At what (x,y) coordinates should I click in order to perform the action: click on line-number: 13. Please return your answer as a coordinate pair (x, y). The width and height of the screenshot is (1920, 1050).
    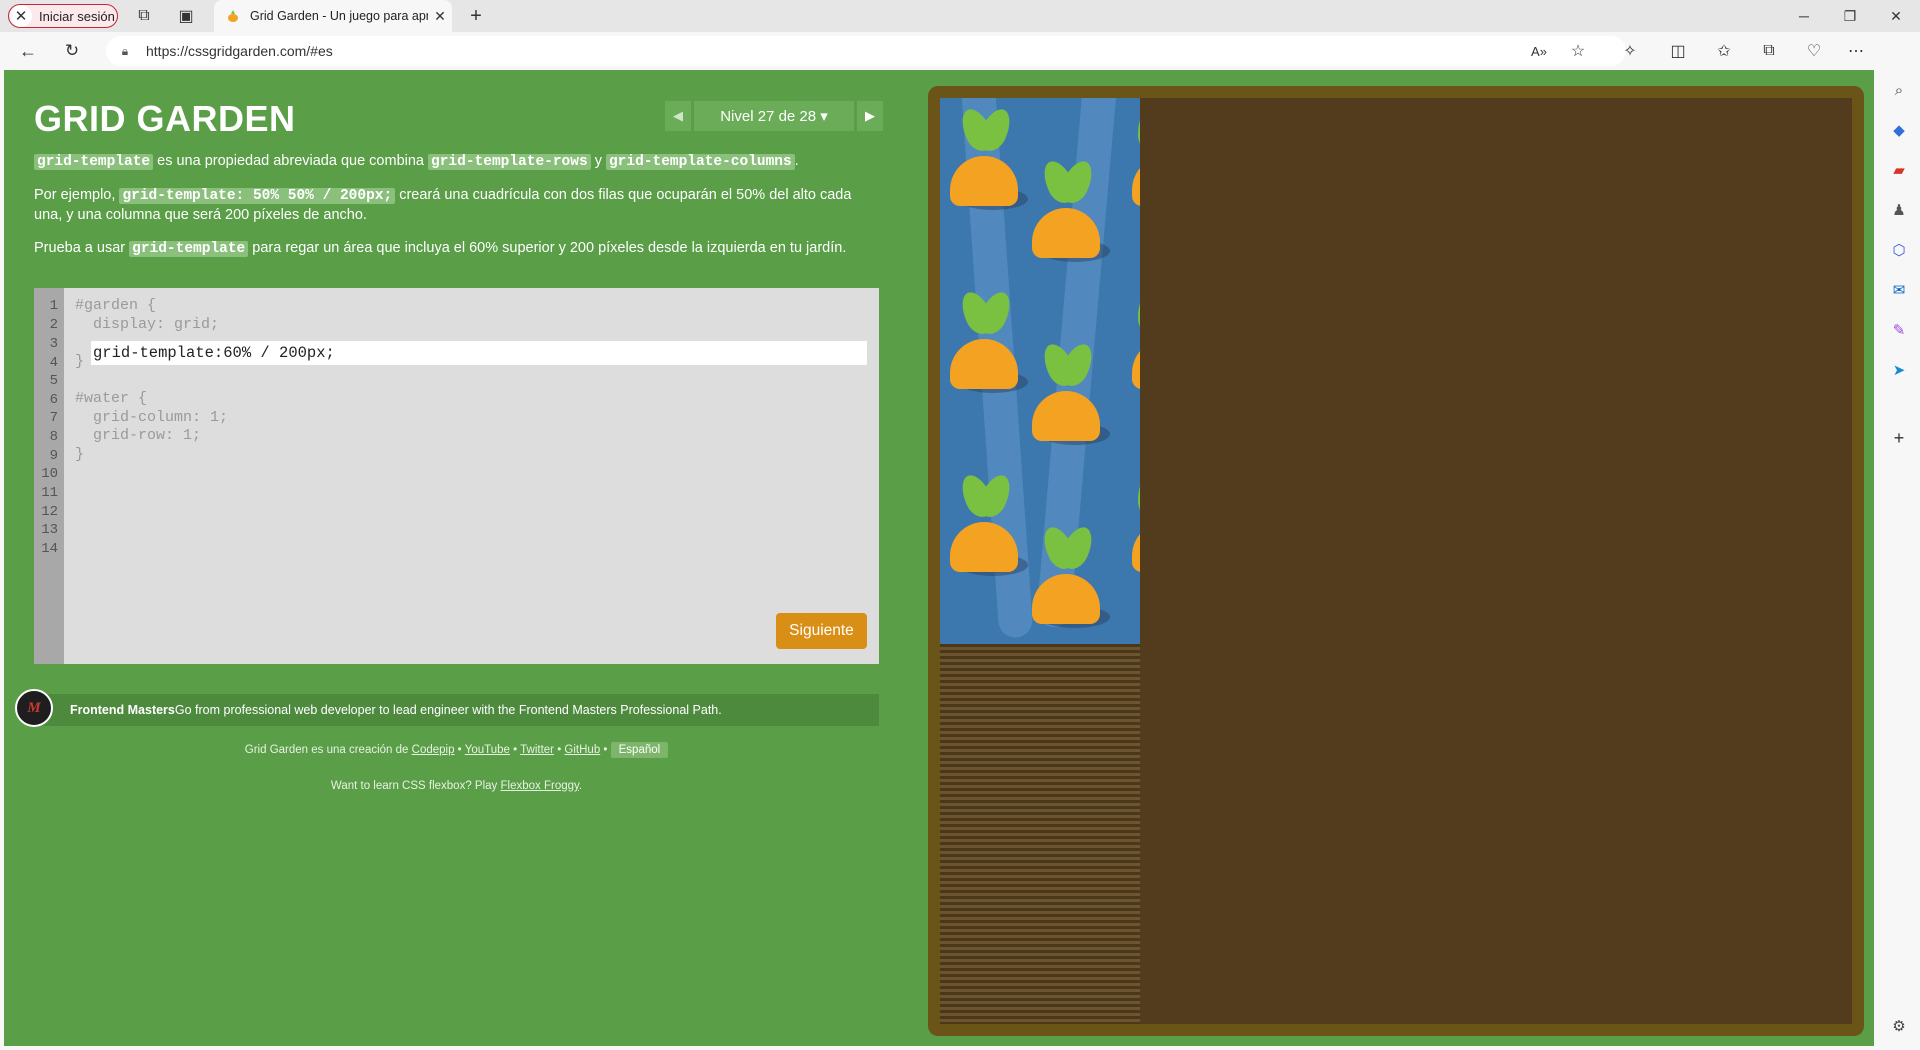
    Looking at the image, I should click on (49, 530).